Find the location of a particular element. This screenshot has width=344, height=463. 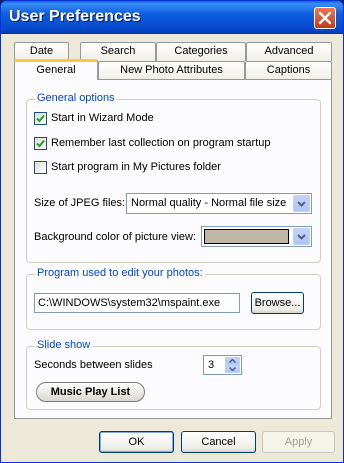

cancel-label: Cancel is located at coordinates (218, 442).